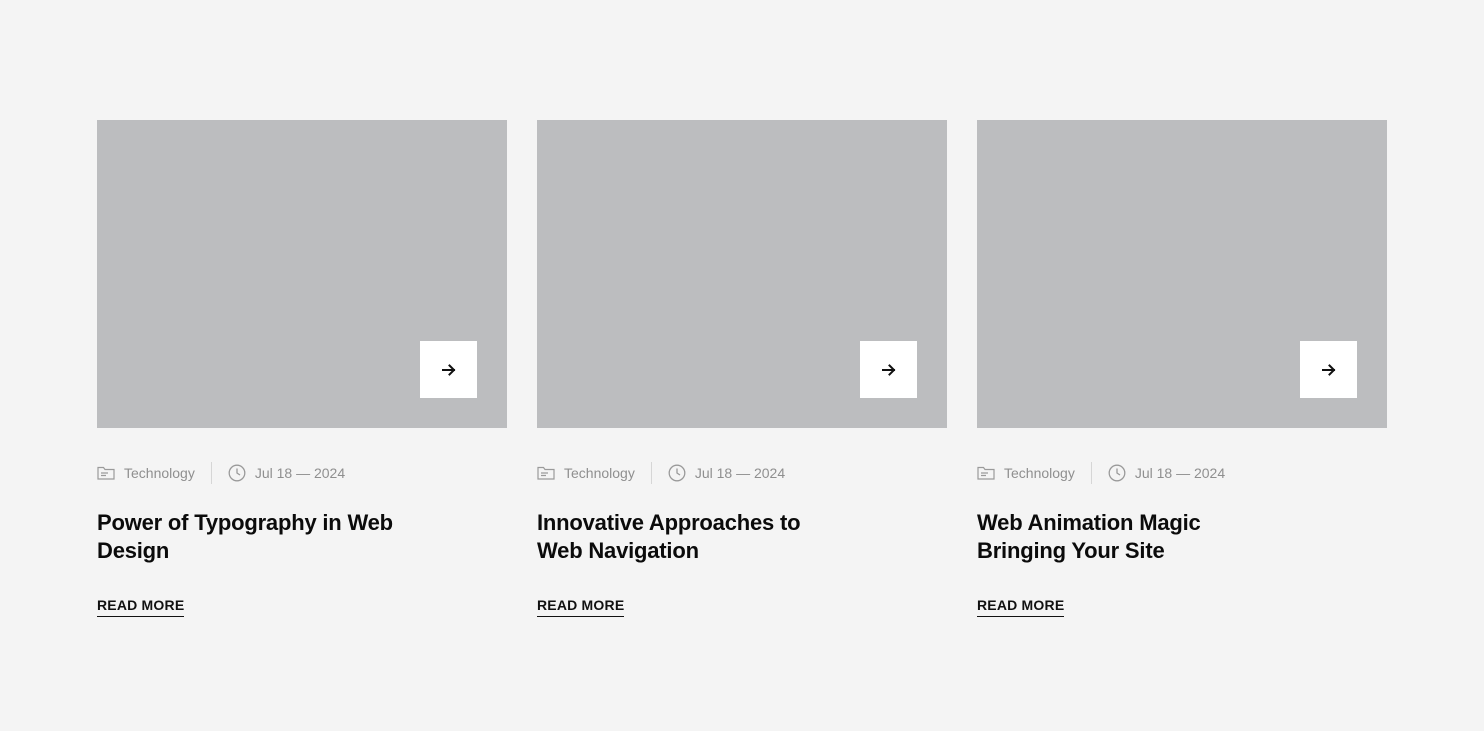 Image resolution: width=1484 pixels, height=731 pixels. I want to click on post-title: Innovative Approaches to Web Navigation, so click(687, 537).